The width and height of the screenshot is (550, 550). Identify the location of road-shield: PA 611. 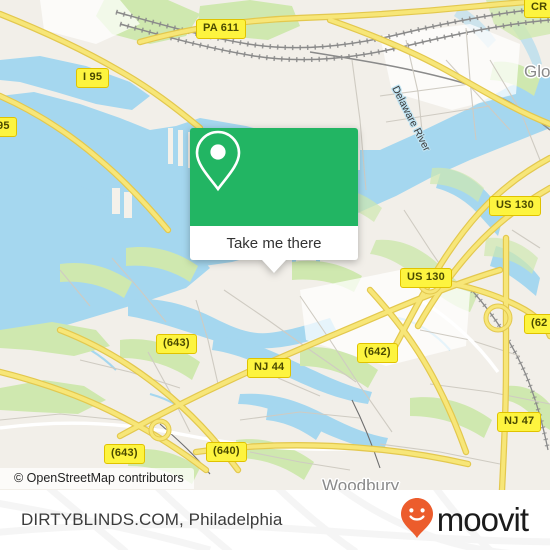
(221, 29).